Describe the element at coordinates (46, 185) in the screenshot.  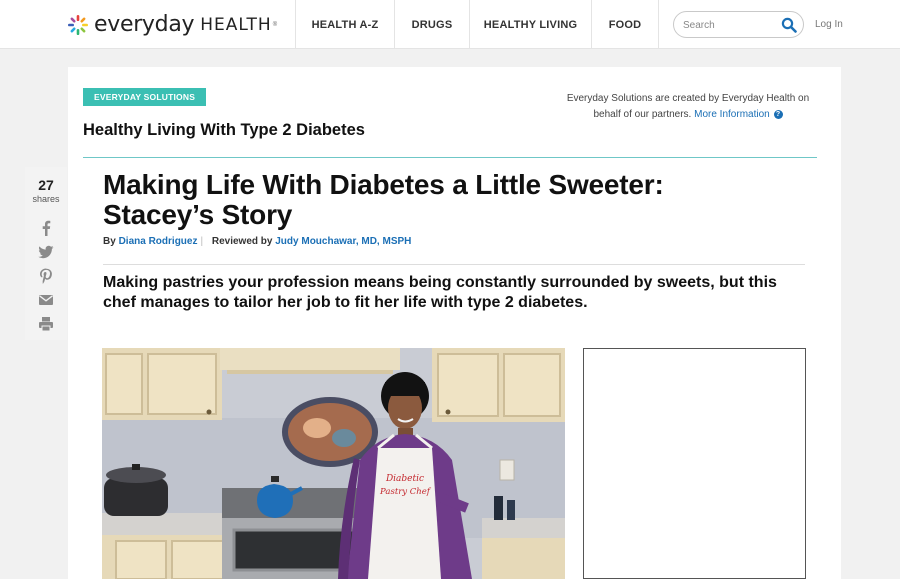
I see `share-count: 27` at that location.